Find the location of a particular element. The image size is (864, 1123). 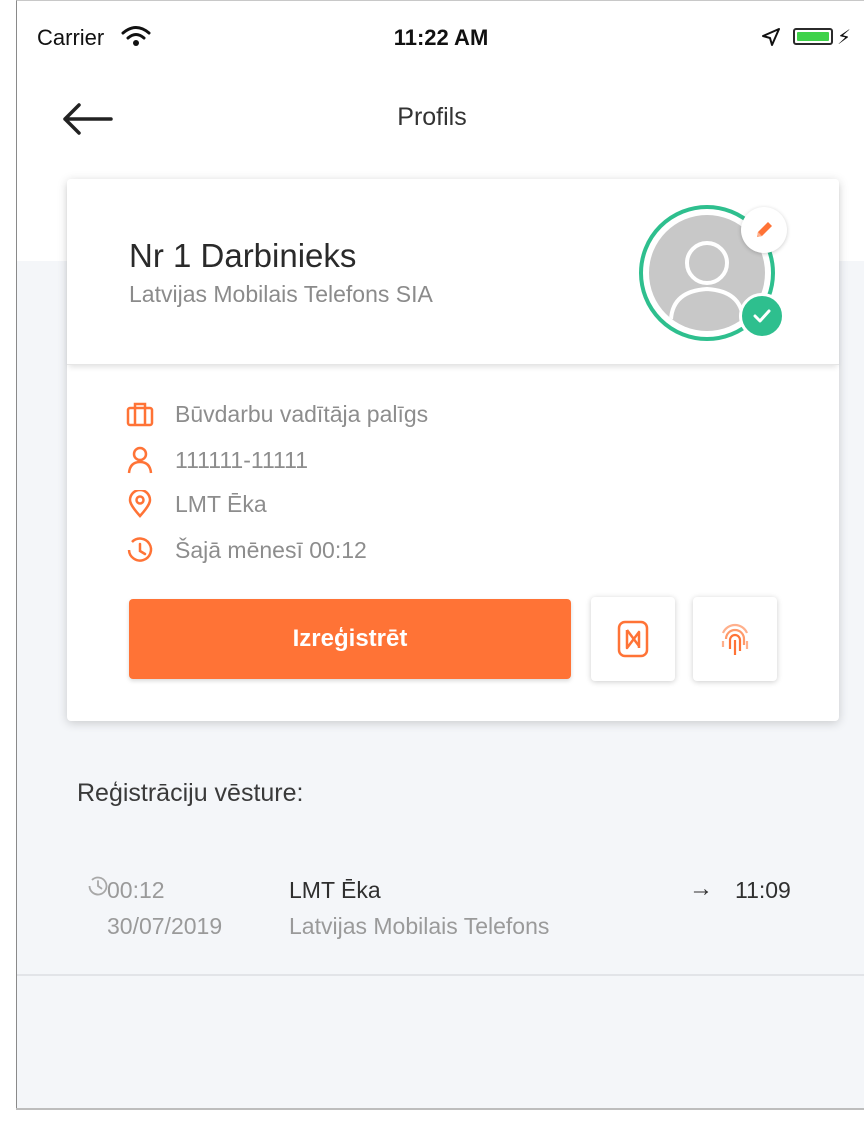

employee-company: Latvijas Mobilais Telefons SIA is located at coordinates (281, 294).